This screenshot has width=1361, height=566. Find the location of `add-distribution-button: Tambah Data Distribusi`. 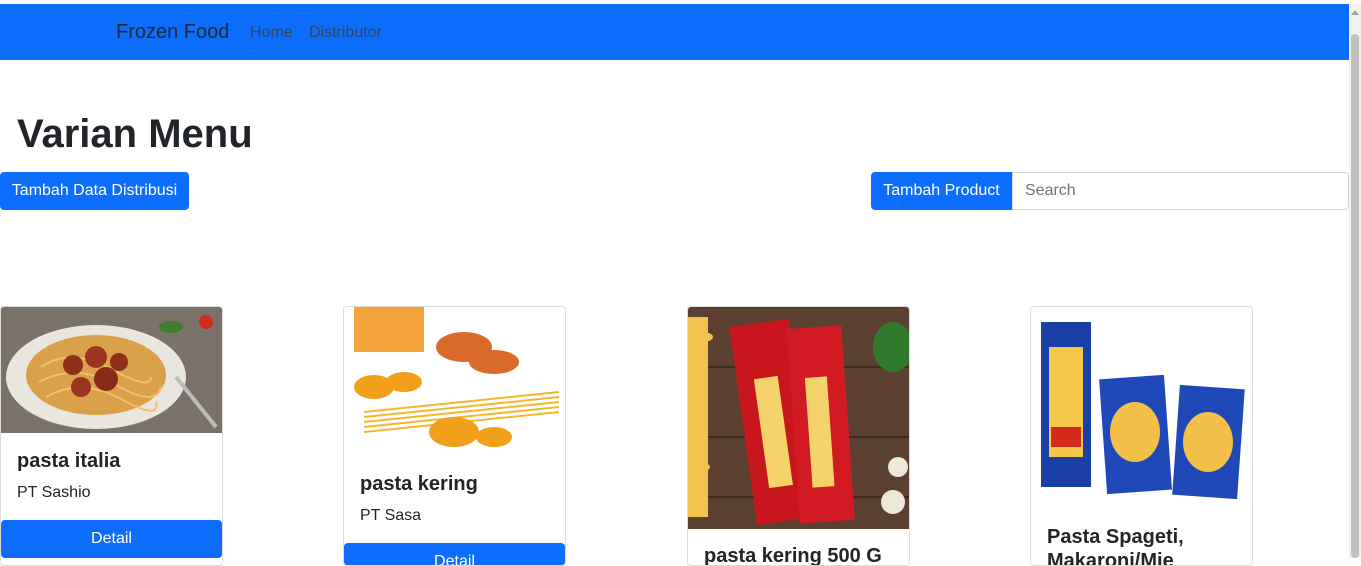

add-distribution-button: Tambah Data Distribusi is located at coordinates (94, 191).